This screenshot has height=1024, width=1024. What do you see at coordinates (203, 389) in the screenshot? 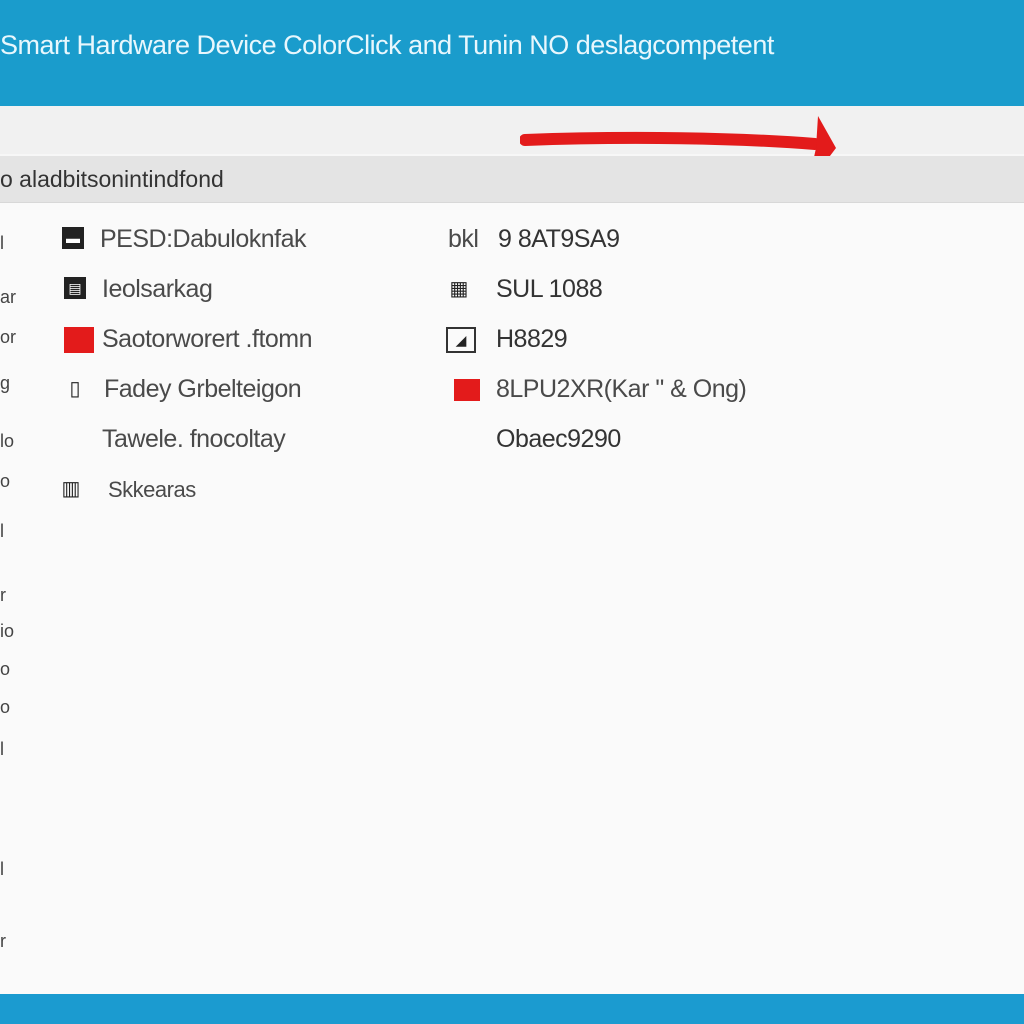
I see `list-item-label: Fadey Grbelteigon` at bounding box center [203, 389].